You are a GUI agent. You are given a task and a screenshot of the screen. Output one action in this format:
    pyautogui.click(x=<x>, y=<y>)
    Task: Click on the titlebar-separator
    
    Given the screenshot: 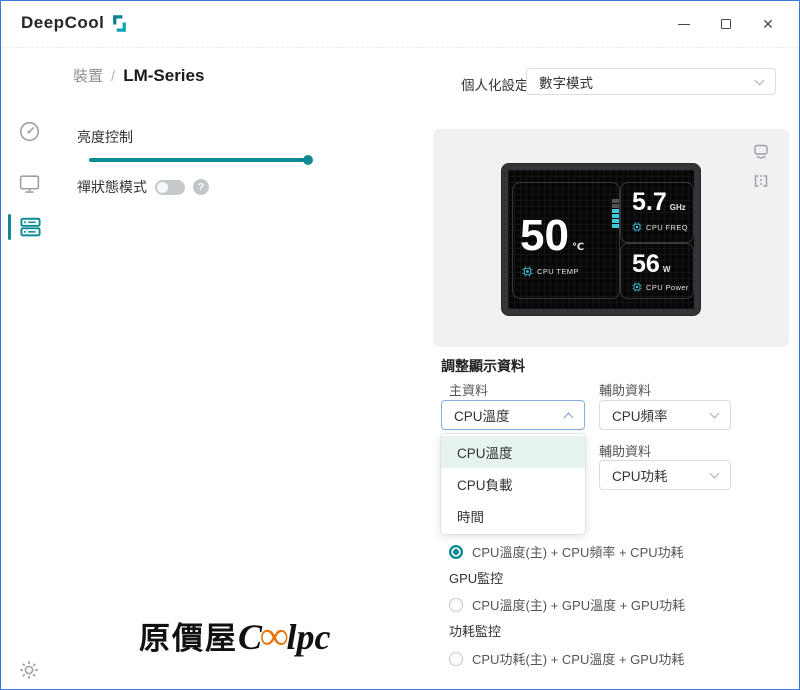 What is the action you would take?
    pyautogui.click(x=400, y=47)
    